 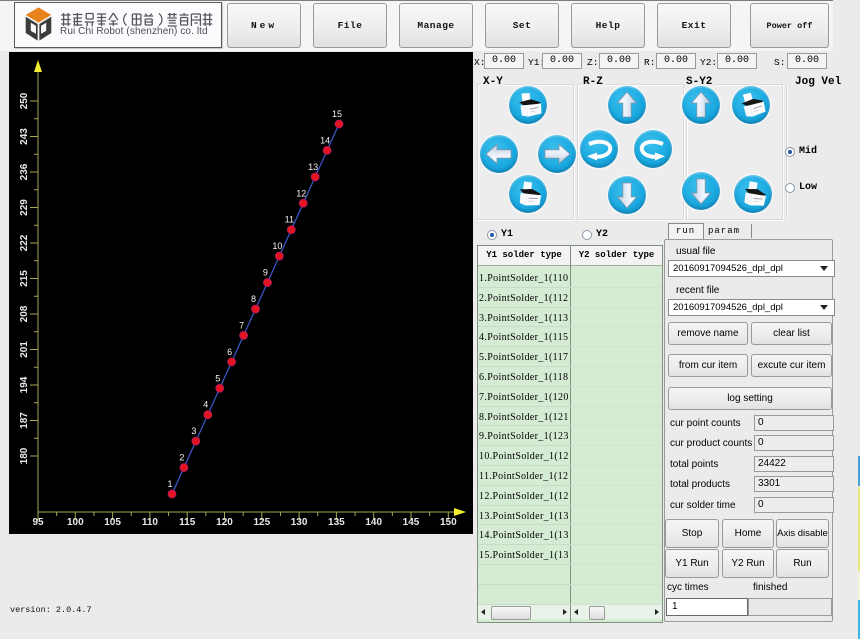 What do you see at coordinates (24, 420) in the screenshot?
I see `svg-text: 187` at bounding box center [24, 420].